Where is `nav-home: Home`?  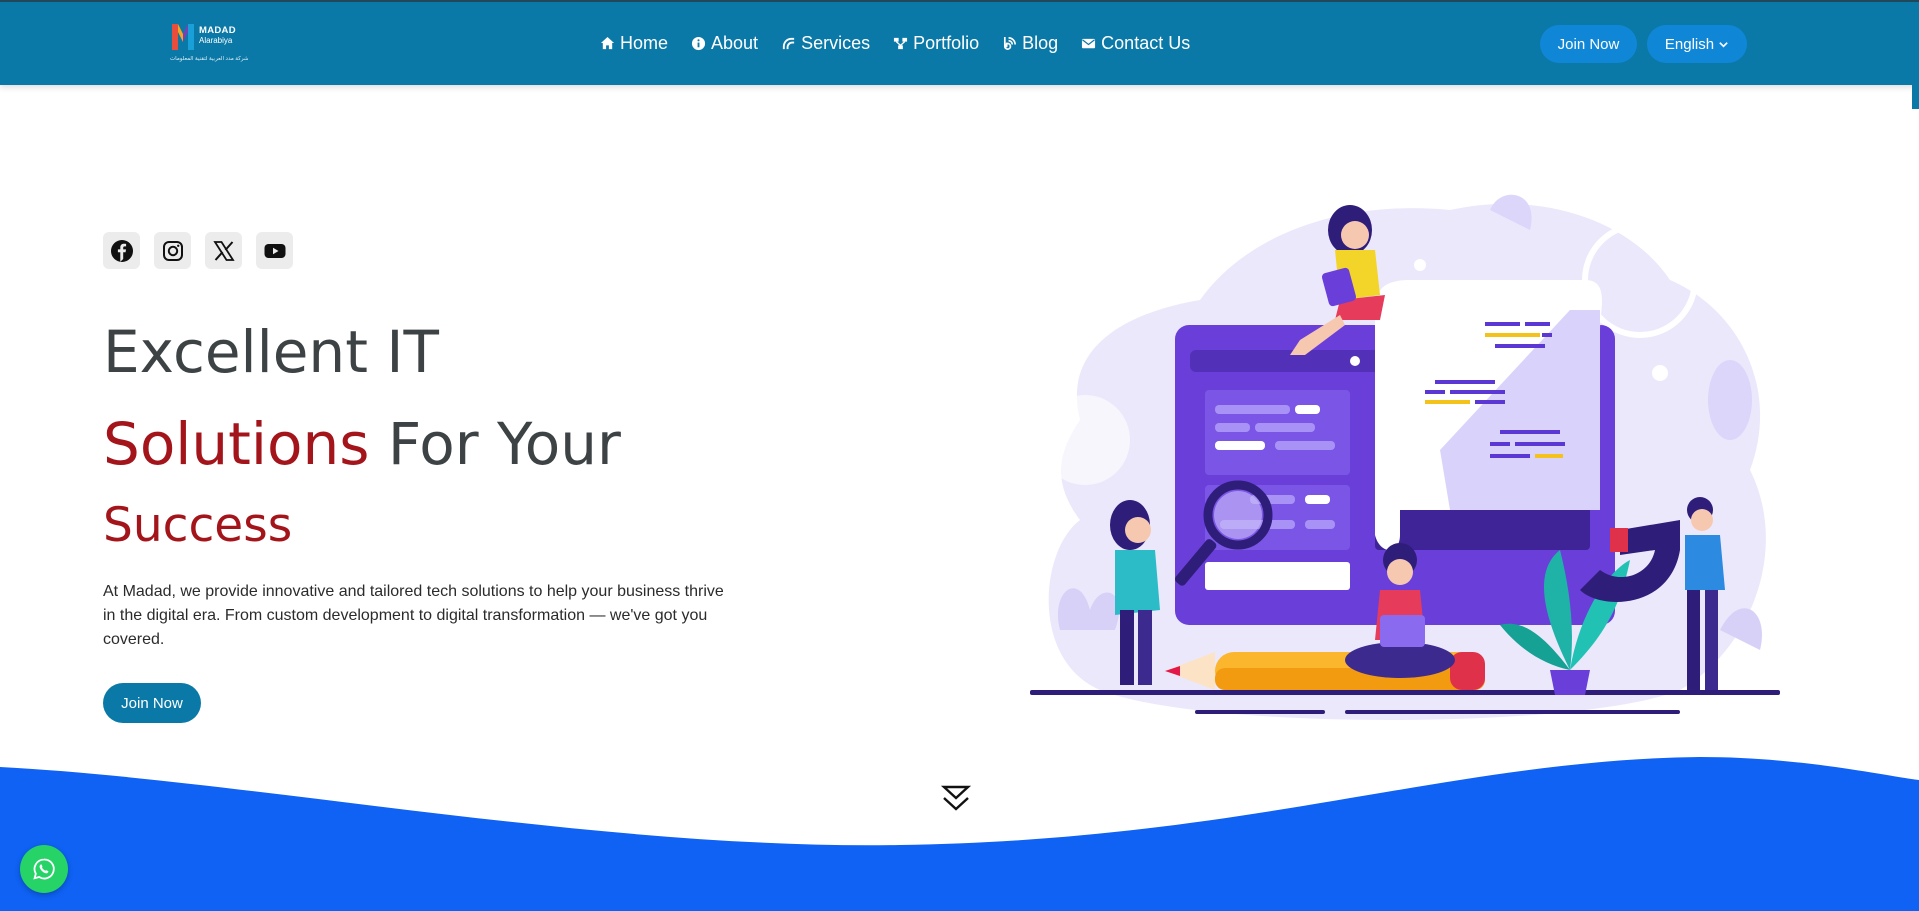 nav-home: Home is located at coordinates (634, 43).